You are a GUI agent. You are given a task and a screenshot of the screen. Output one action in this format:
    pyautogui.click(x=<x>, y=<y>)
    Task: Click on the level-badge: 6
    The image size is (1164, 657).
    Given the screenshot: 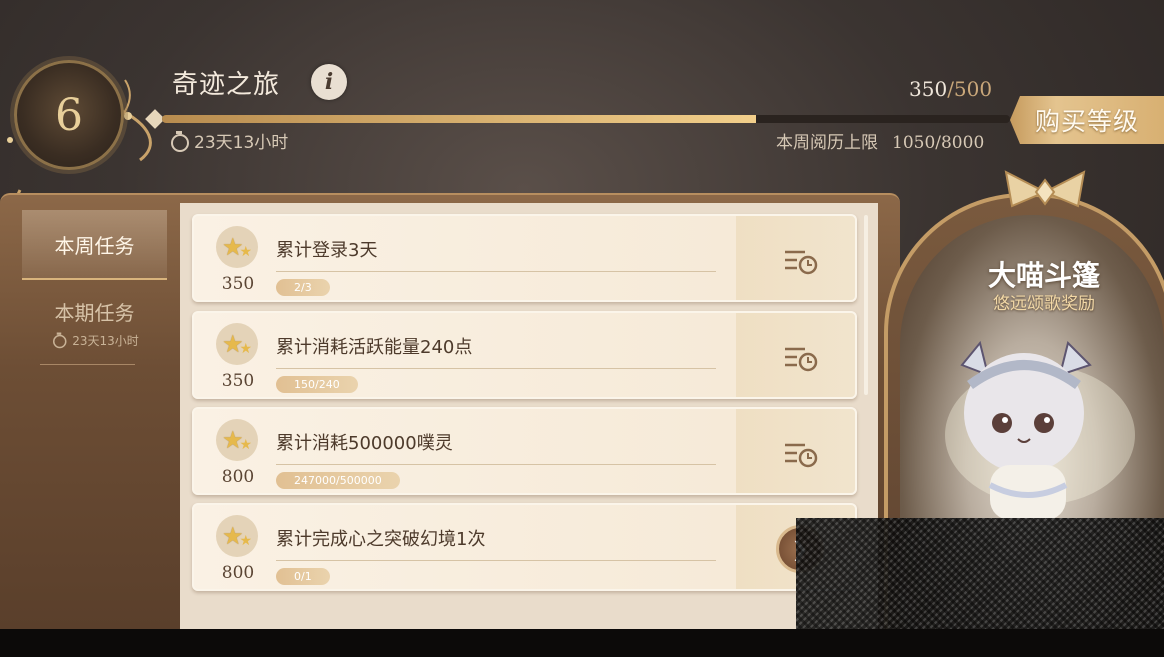 What is the action you would take?
    pyautogui.click(x=69, y=115)
    